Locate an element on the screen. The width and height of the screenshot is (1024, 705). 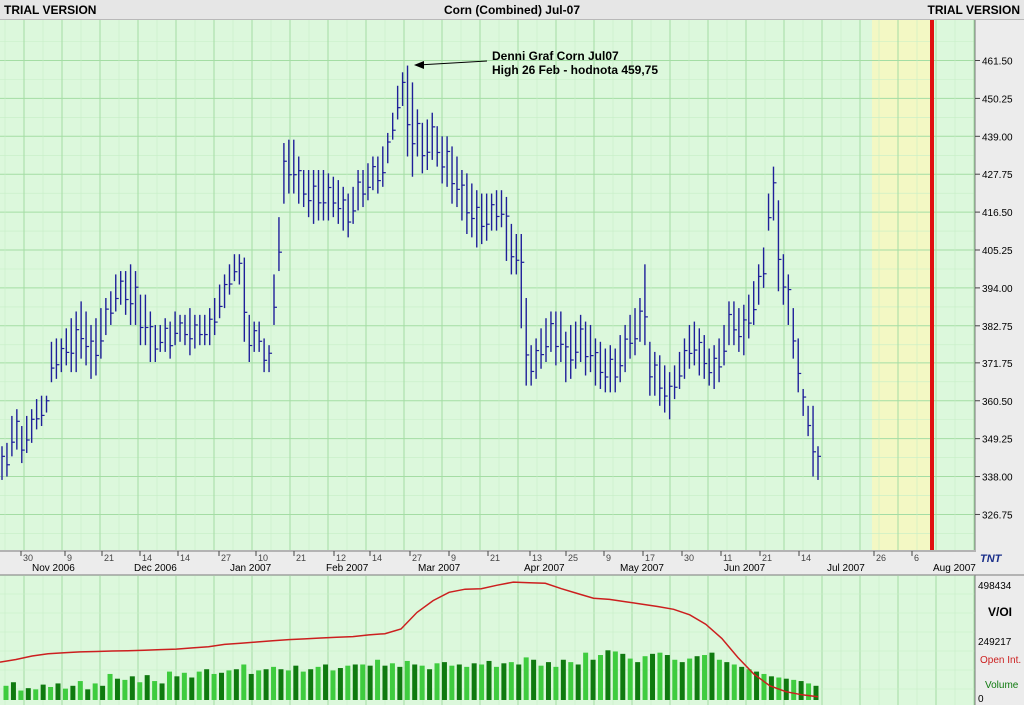
annotation-line-2: High 26 Feb - hodnota 459,75 is located at coordinates (575, 70).